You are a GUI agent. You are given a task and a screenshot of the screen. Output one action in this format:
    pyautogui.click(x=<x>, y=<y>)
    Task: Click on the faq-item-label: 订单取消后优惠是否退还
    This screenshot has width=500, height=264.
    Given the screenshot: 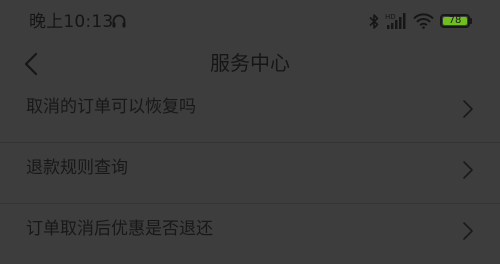 What is the action you would take?
    pyautogui.click(x=119, y=229)
    